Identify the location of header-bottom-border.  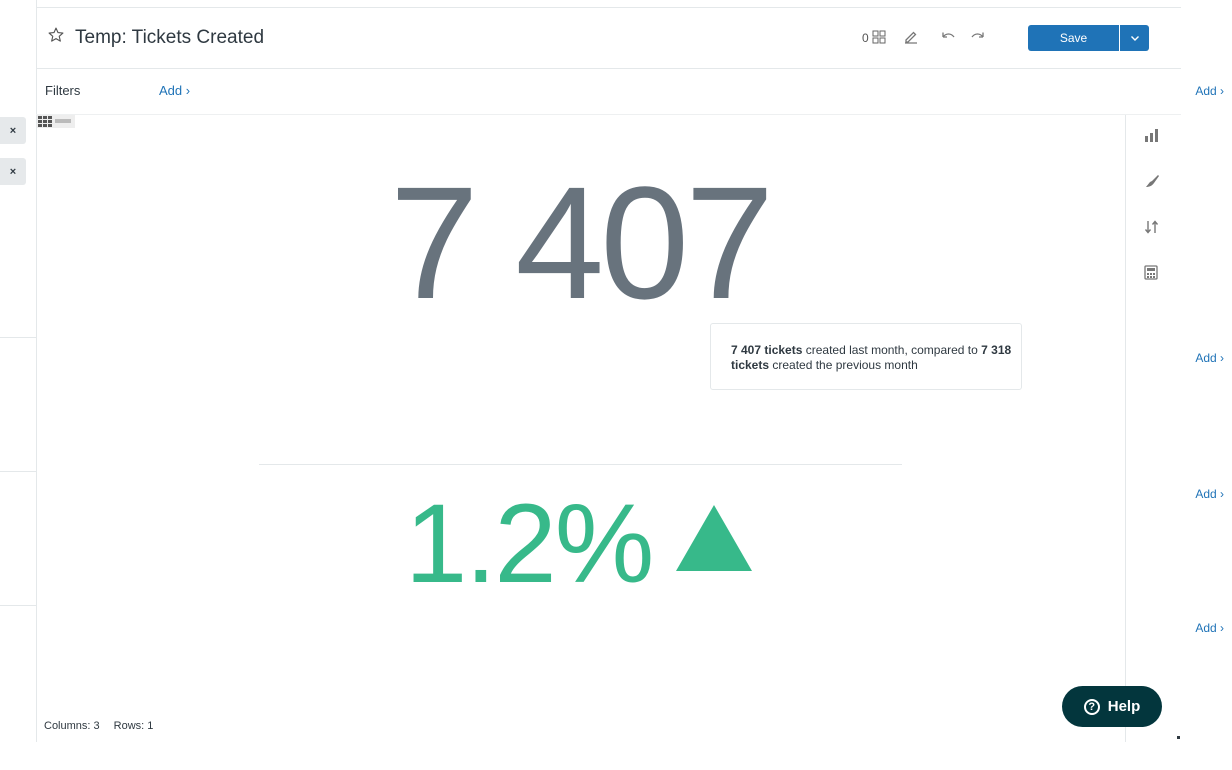
(608, 68).